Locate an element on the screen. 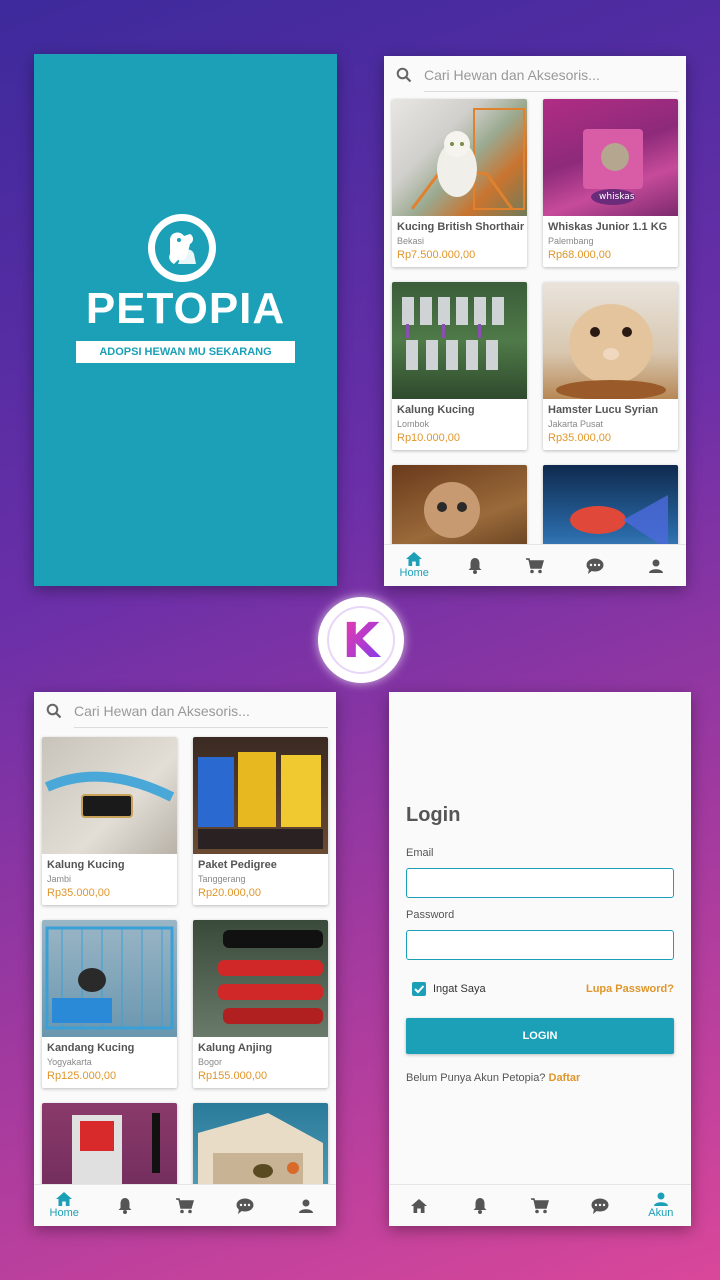  product-city: Bogor is located at coordinates (210, 1062).